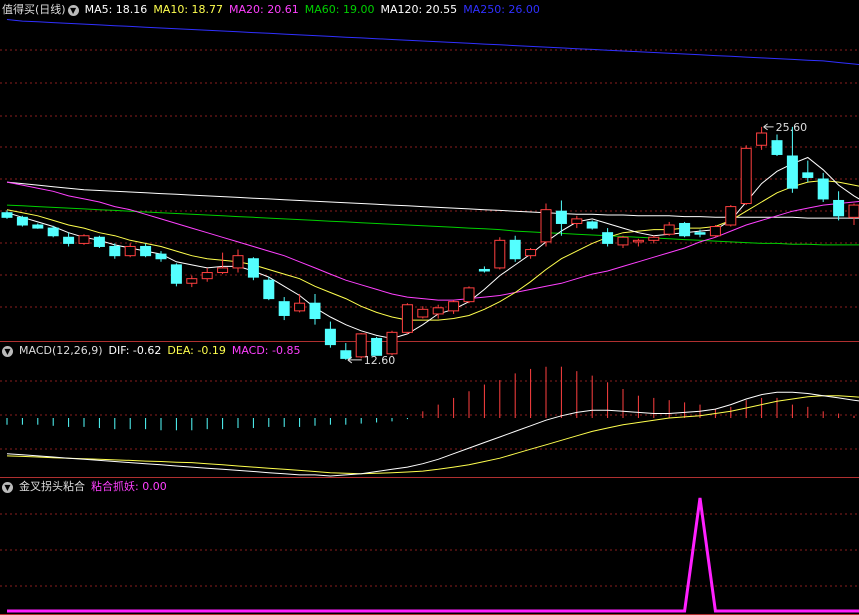 The image size is (859, 615). What do you see at coordinates (135, 350) in the screenshot?
I see `dif-label: DIF: -0.62` at bounding box center [135, 350].